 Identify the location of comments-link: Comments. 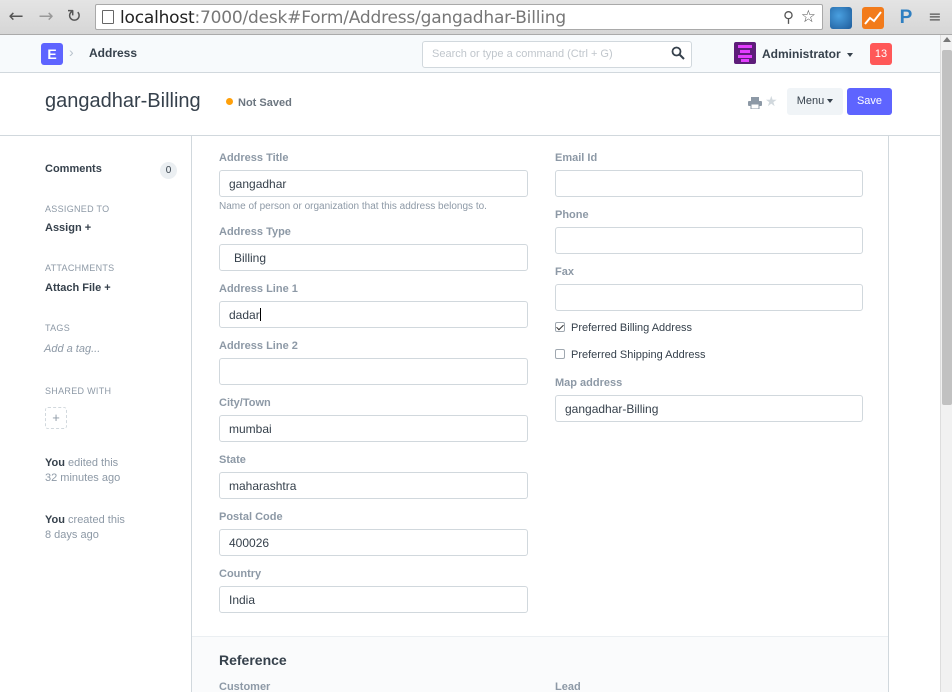
(73, 169).